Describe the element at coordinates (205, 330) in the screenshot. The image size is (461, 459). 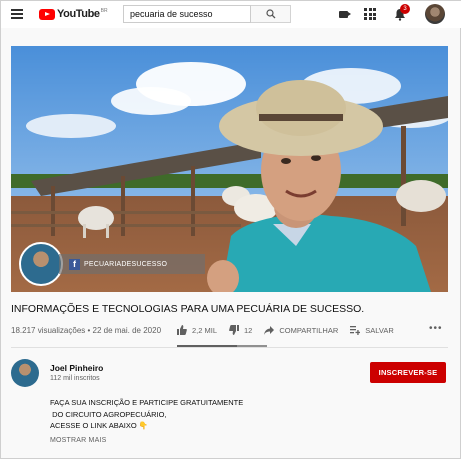
I see `like-count: 2,2 MIL` at that location.